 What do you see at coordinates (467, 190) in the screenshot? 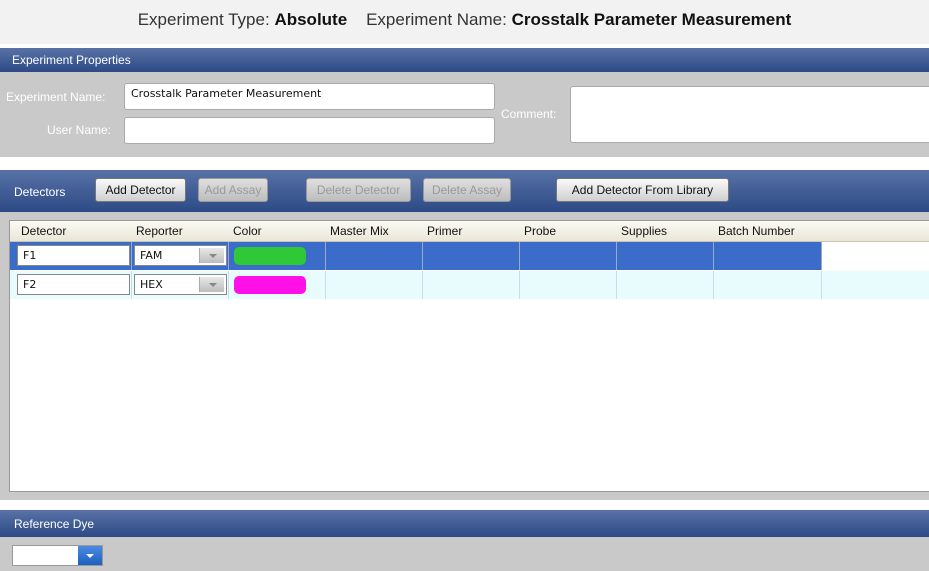
I see `delete-assay-button: Delete Assay` at bounding box center [467, 190].